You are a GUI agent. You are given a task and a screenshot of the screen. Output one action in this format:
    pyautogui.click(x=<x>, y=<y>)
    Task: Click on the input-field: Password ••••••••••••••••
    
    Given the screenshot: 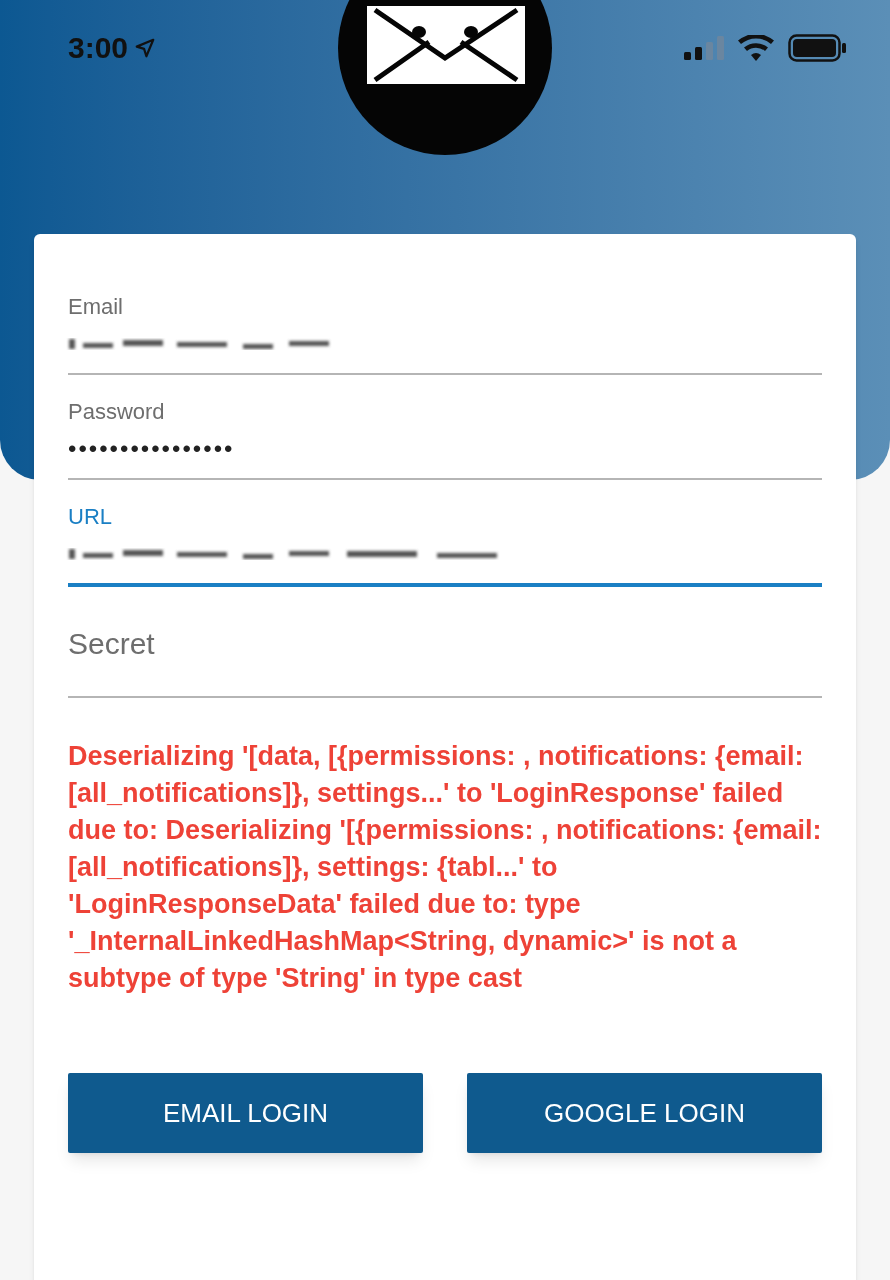 What is the action you would take?
    pyautogui.click(x=445, y=427)
    